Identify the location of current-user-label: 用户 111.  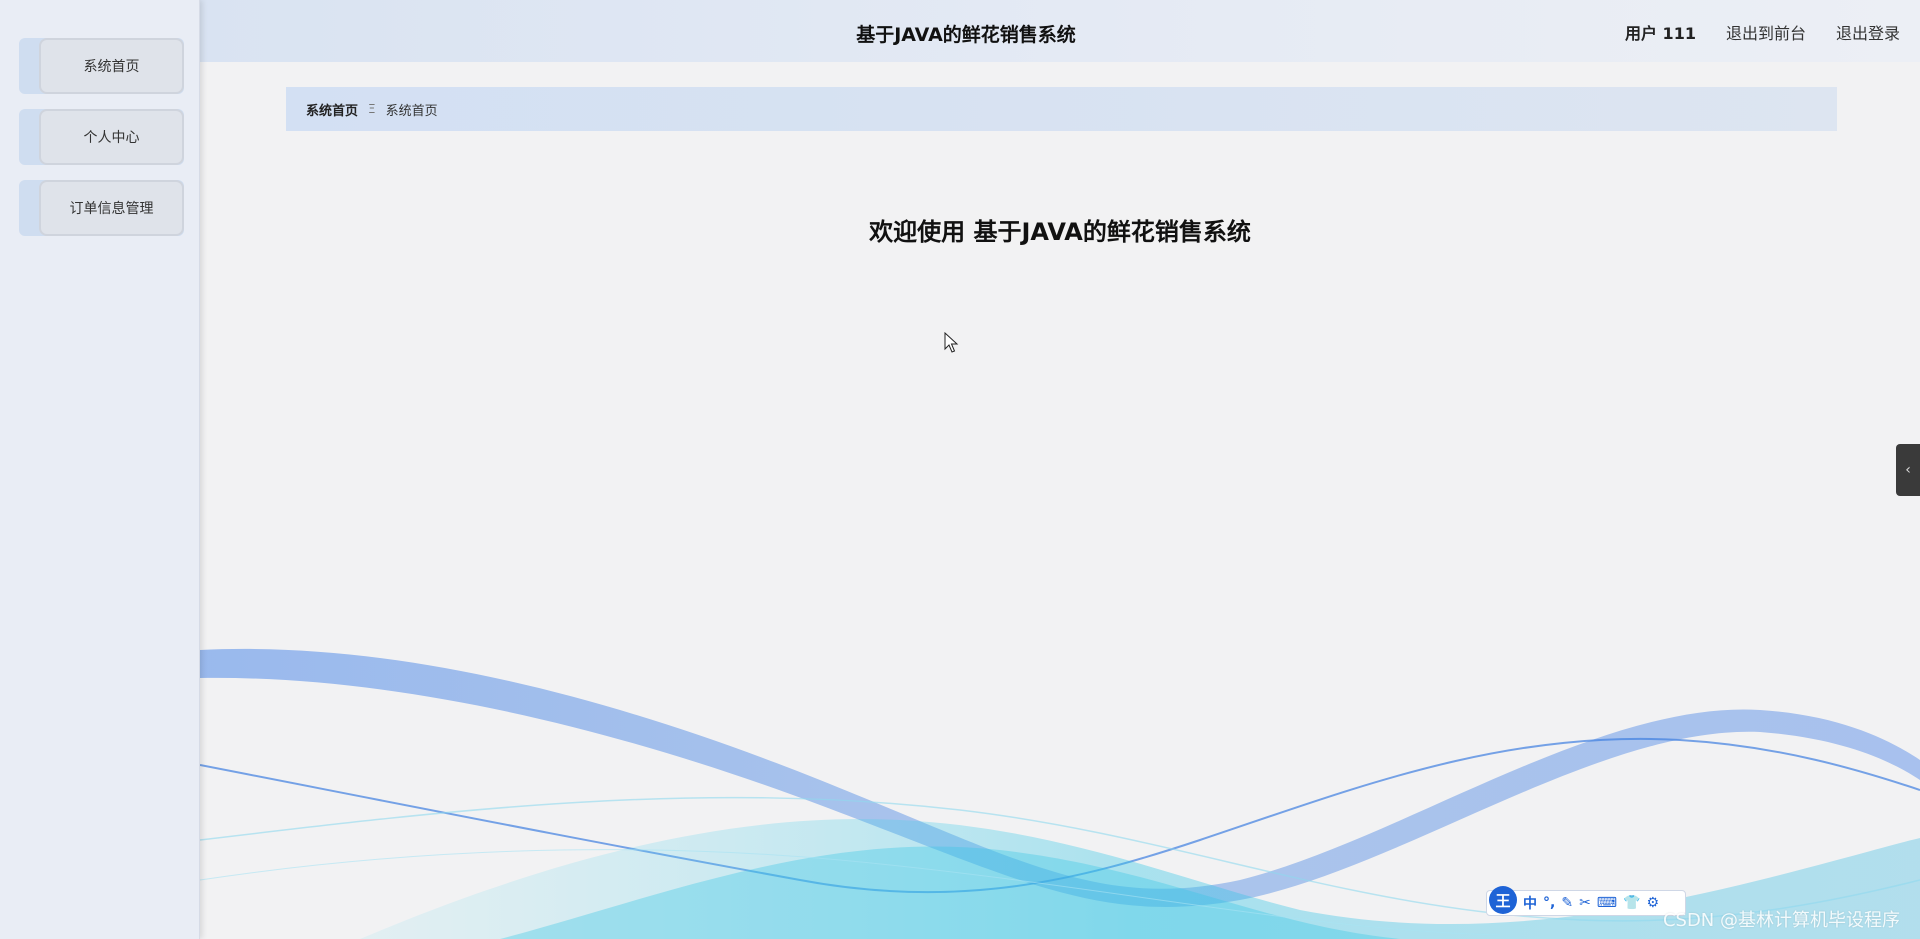
(1660, 33).